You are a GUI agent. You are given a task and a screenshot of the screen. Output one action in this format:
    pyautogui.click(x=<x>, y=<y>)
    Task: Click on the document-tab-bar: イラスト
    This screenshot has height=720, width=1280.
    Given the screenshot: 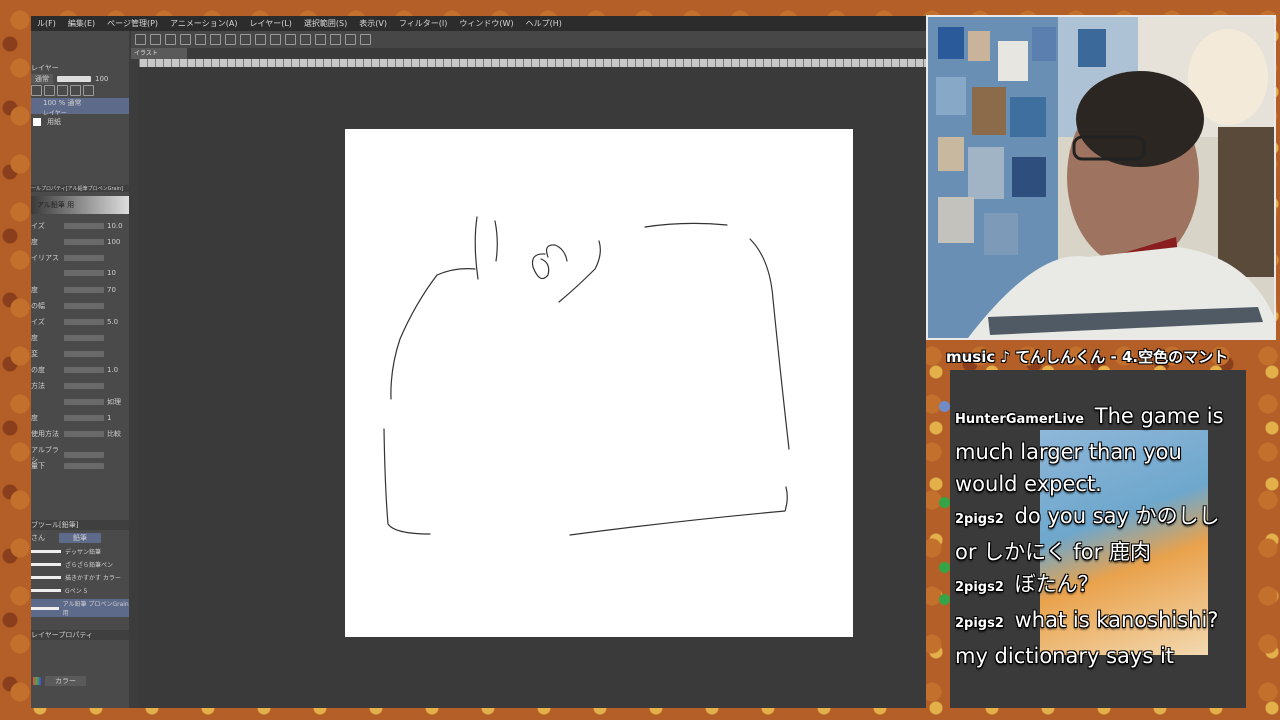 What is the action you would take?
    pyautogui.click(x=528, y=53)
    